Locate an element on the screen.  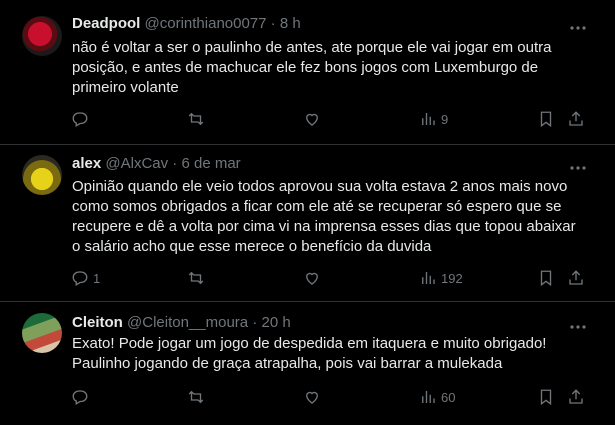
views-count: 60 is located at coordinates (448, 397).